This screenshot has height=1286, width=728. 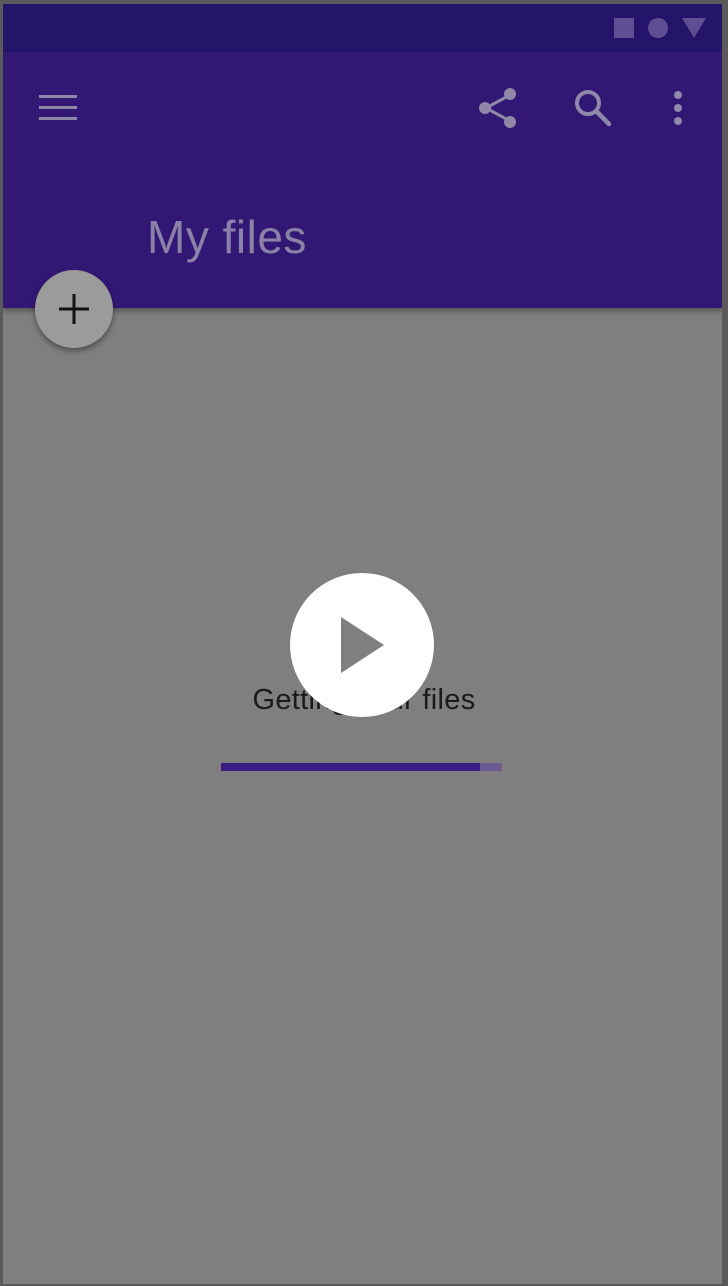 I want to click on search-button, so click(x=593, y=108).